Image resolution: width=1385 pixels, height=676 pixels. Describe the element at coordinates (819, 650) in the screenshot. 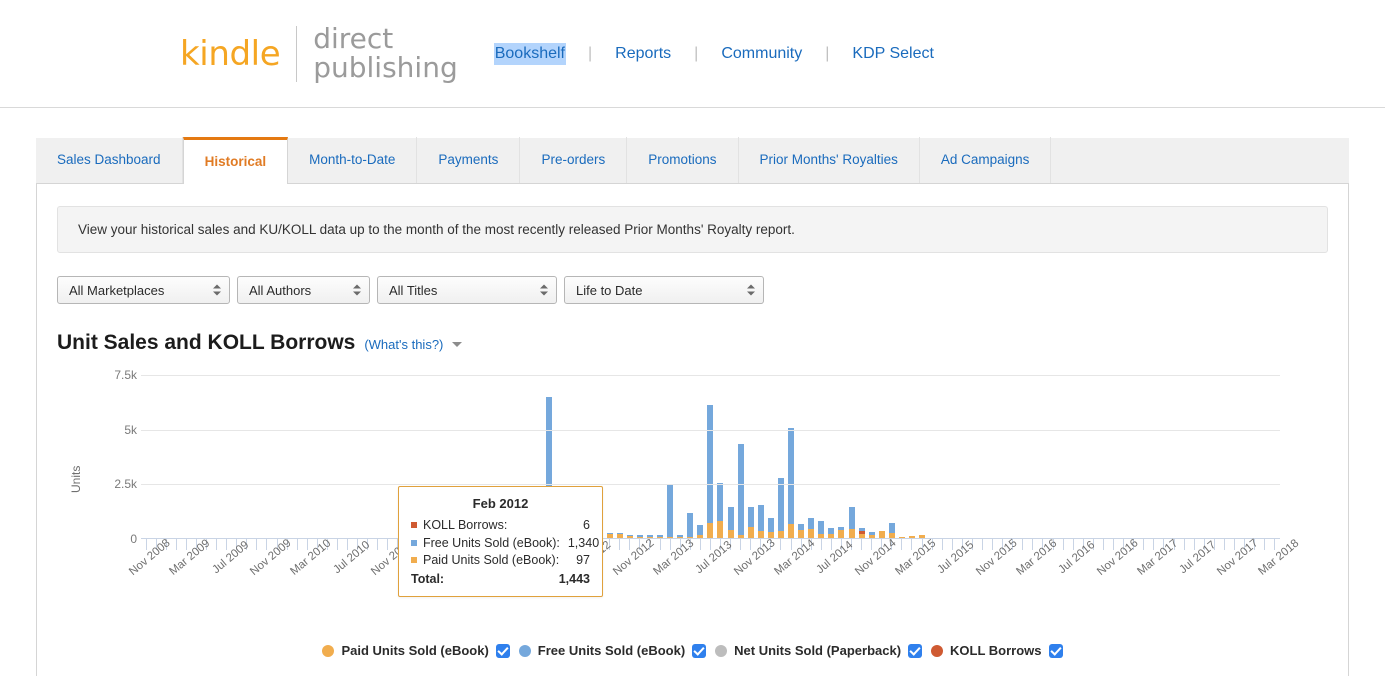

I see `legend-item-2: Net Units Sold (Paperback)` at that location.